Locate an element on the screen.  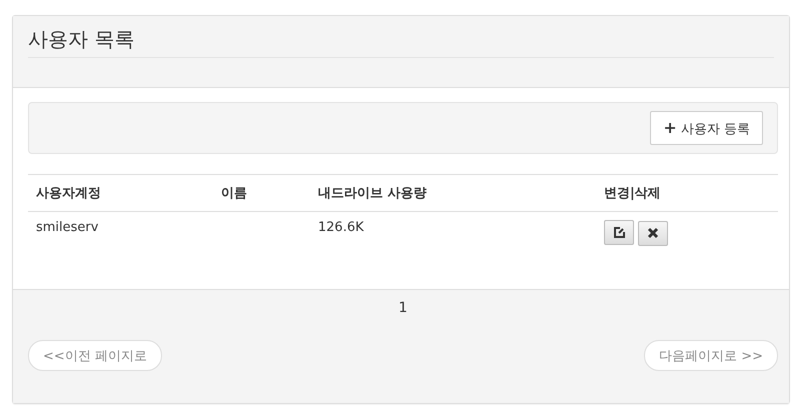
column-header: 내드라이브 사용량 is located at coordinates (372, 193).